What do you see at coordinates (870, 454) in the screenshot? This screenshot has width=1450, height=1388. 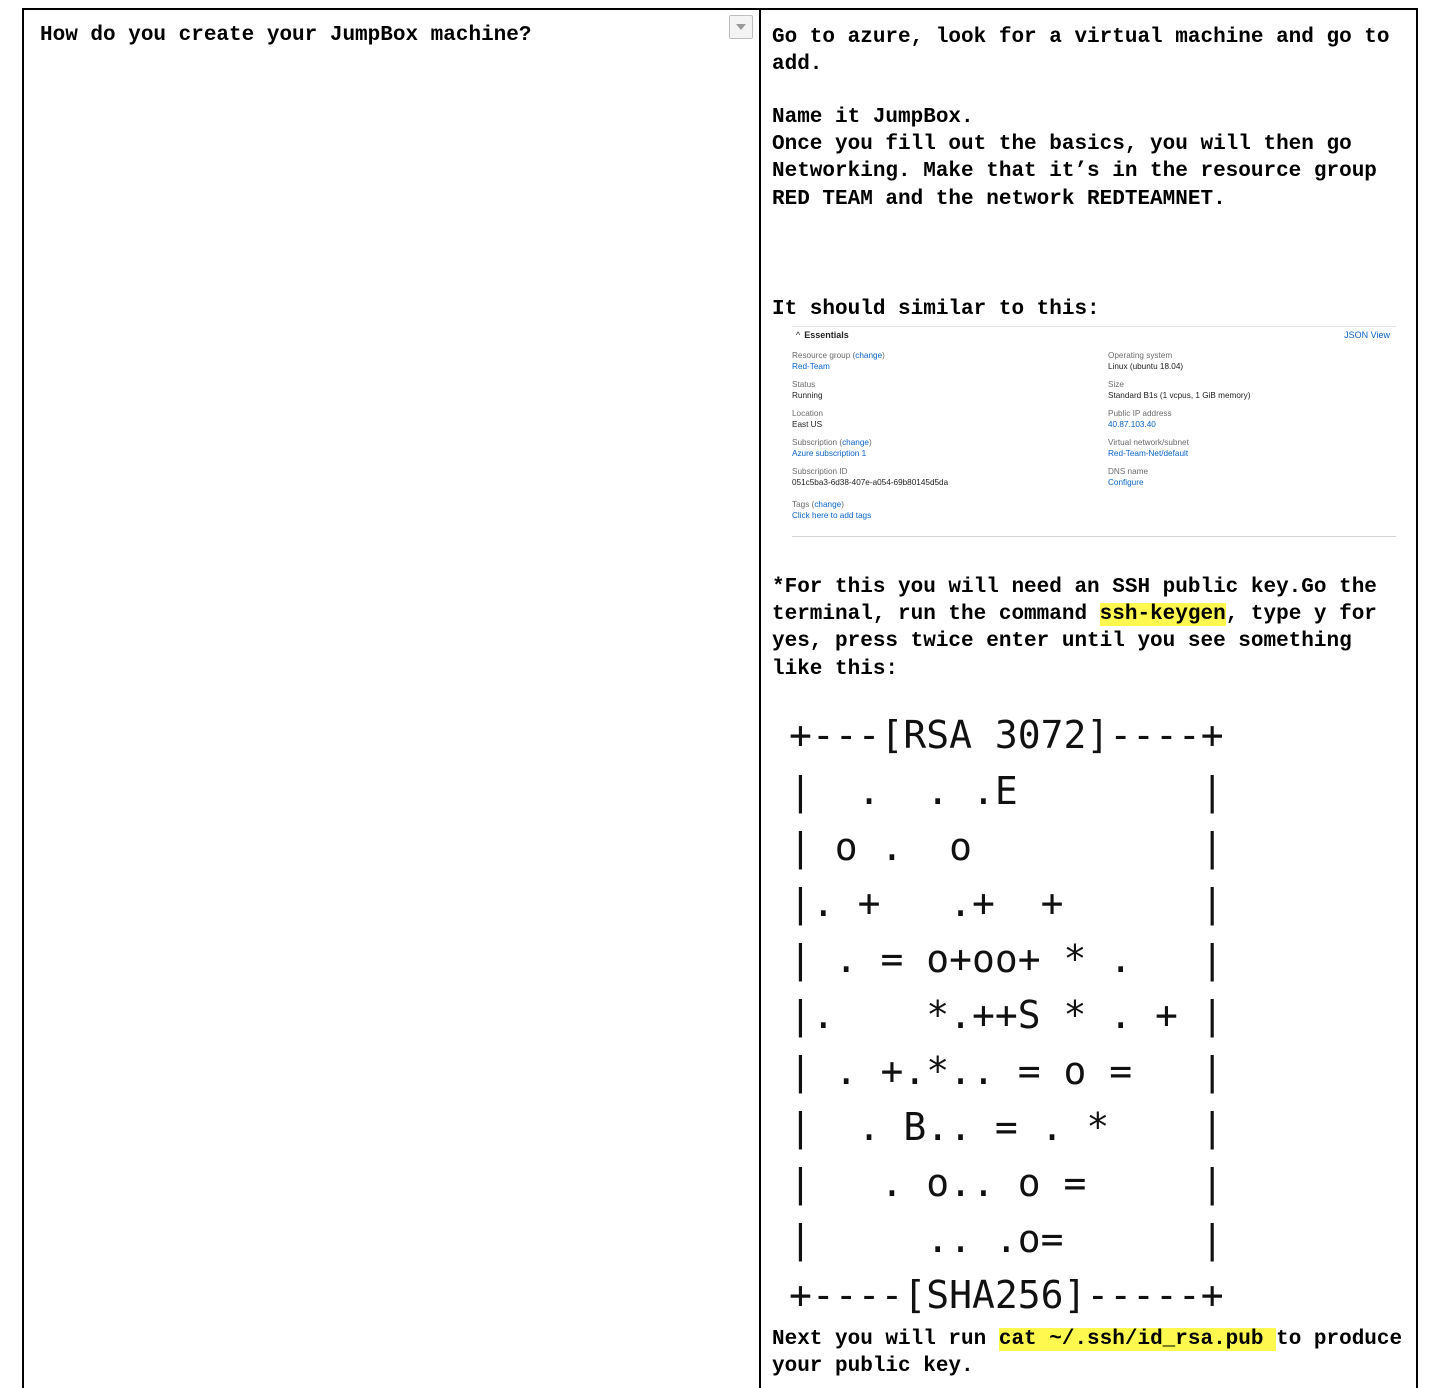 I see `subscription-value: Azure subscription 1` at bounding box center [870, 454].